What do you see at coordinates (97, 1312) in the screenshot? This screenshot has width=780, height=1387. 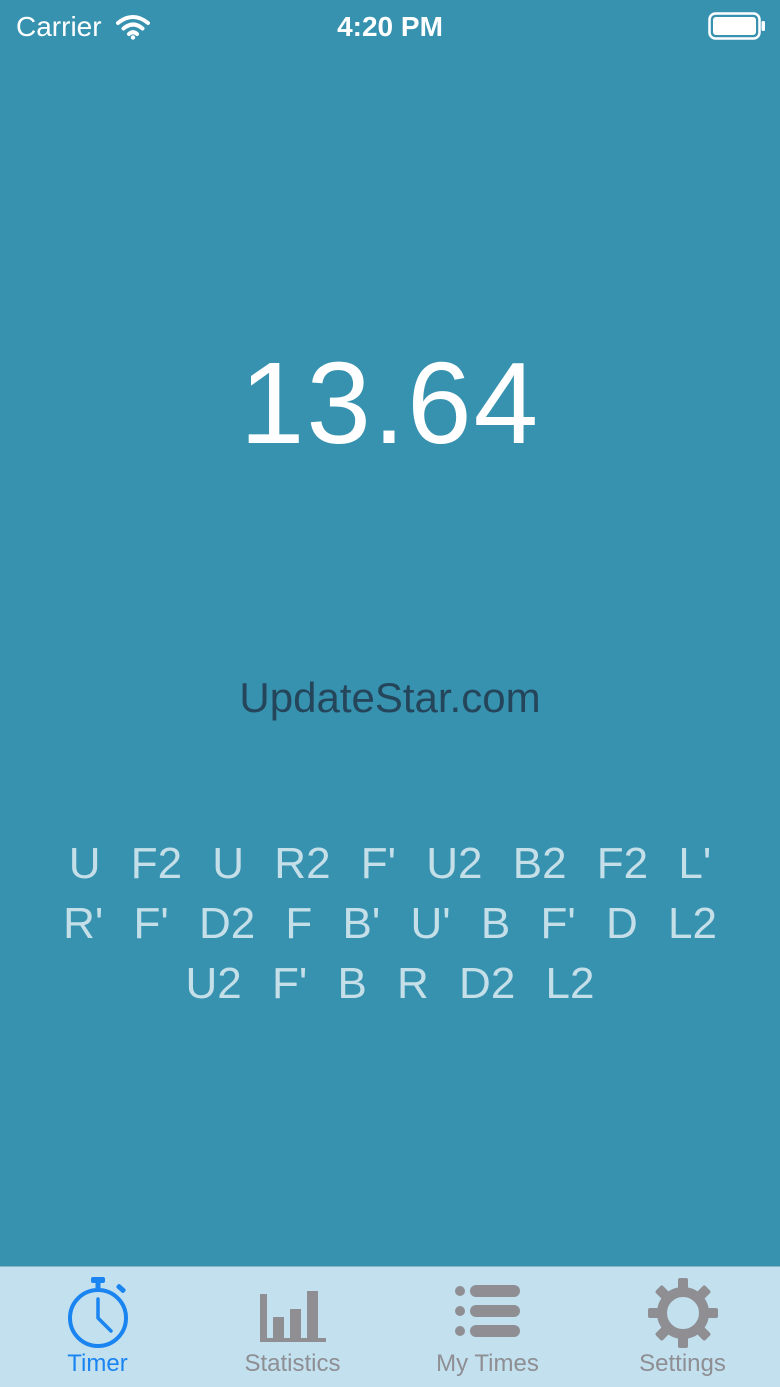 I see `stopwatch-icon` at bounding box center [97, 1312].